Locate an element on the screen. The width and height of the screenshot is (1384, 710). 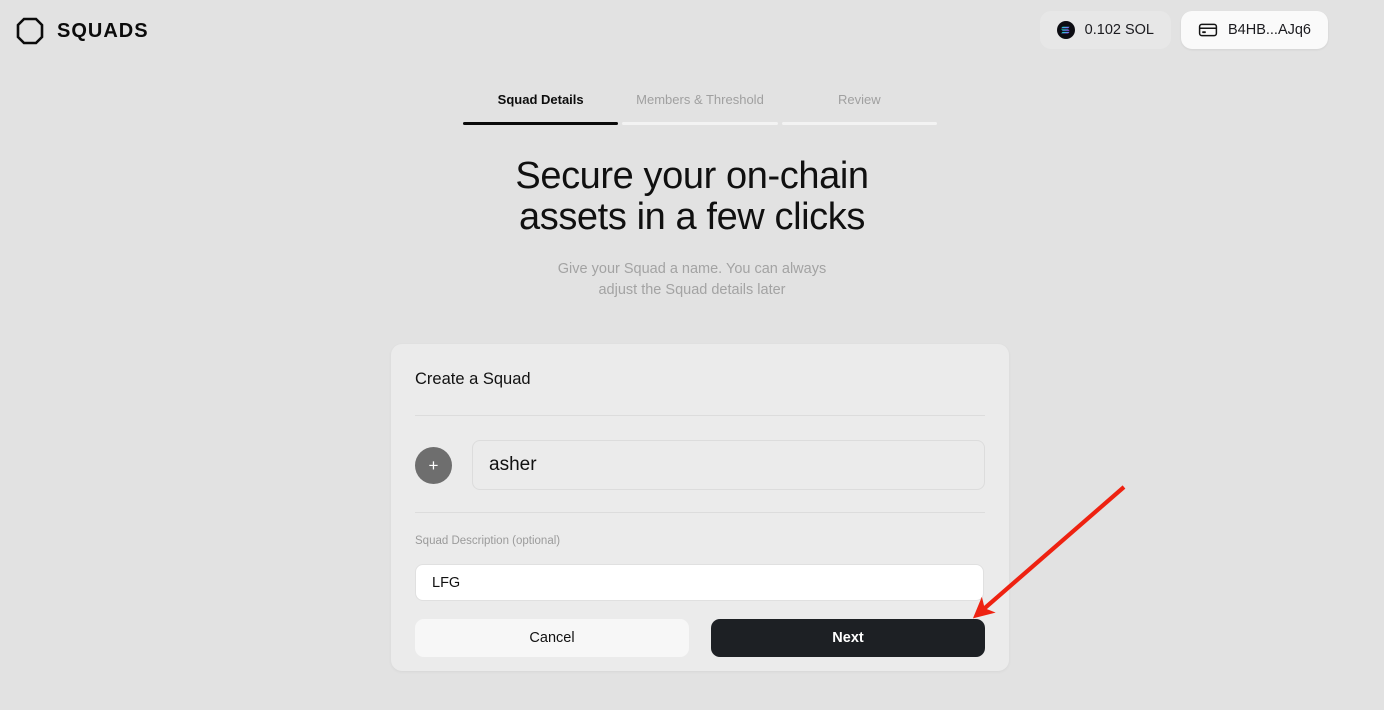
squad-name-input is located at coordinates (728, 465).